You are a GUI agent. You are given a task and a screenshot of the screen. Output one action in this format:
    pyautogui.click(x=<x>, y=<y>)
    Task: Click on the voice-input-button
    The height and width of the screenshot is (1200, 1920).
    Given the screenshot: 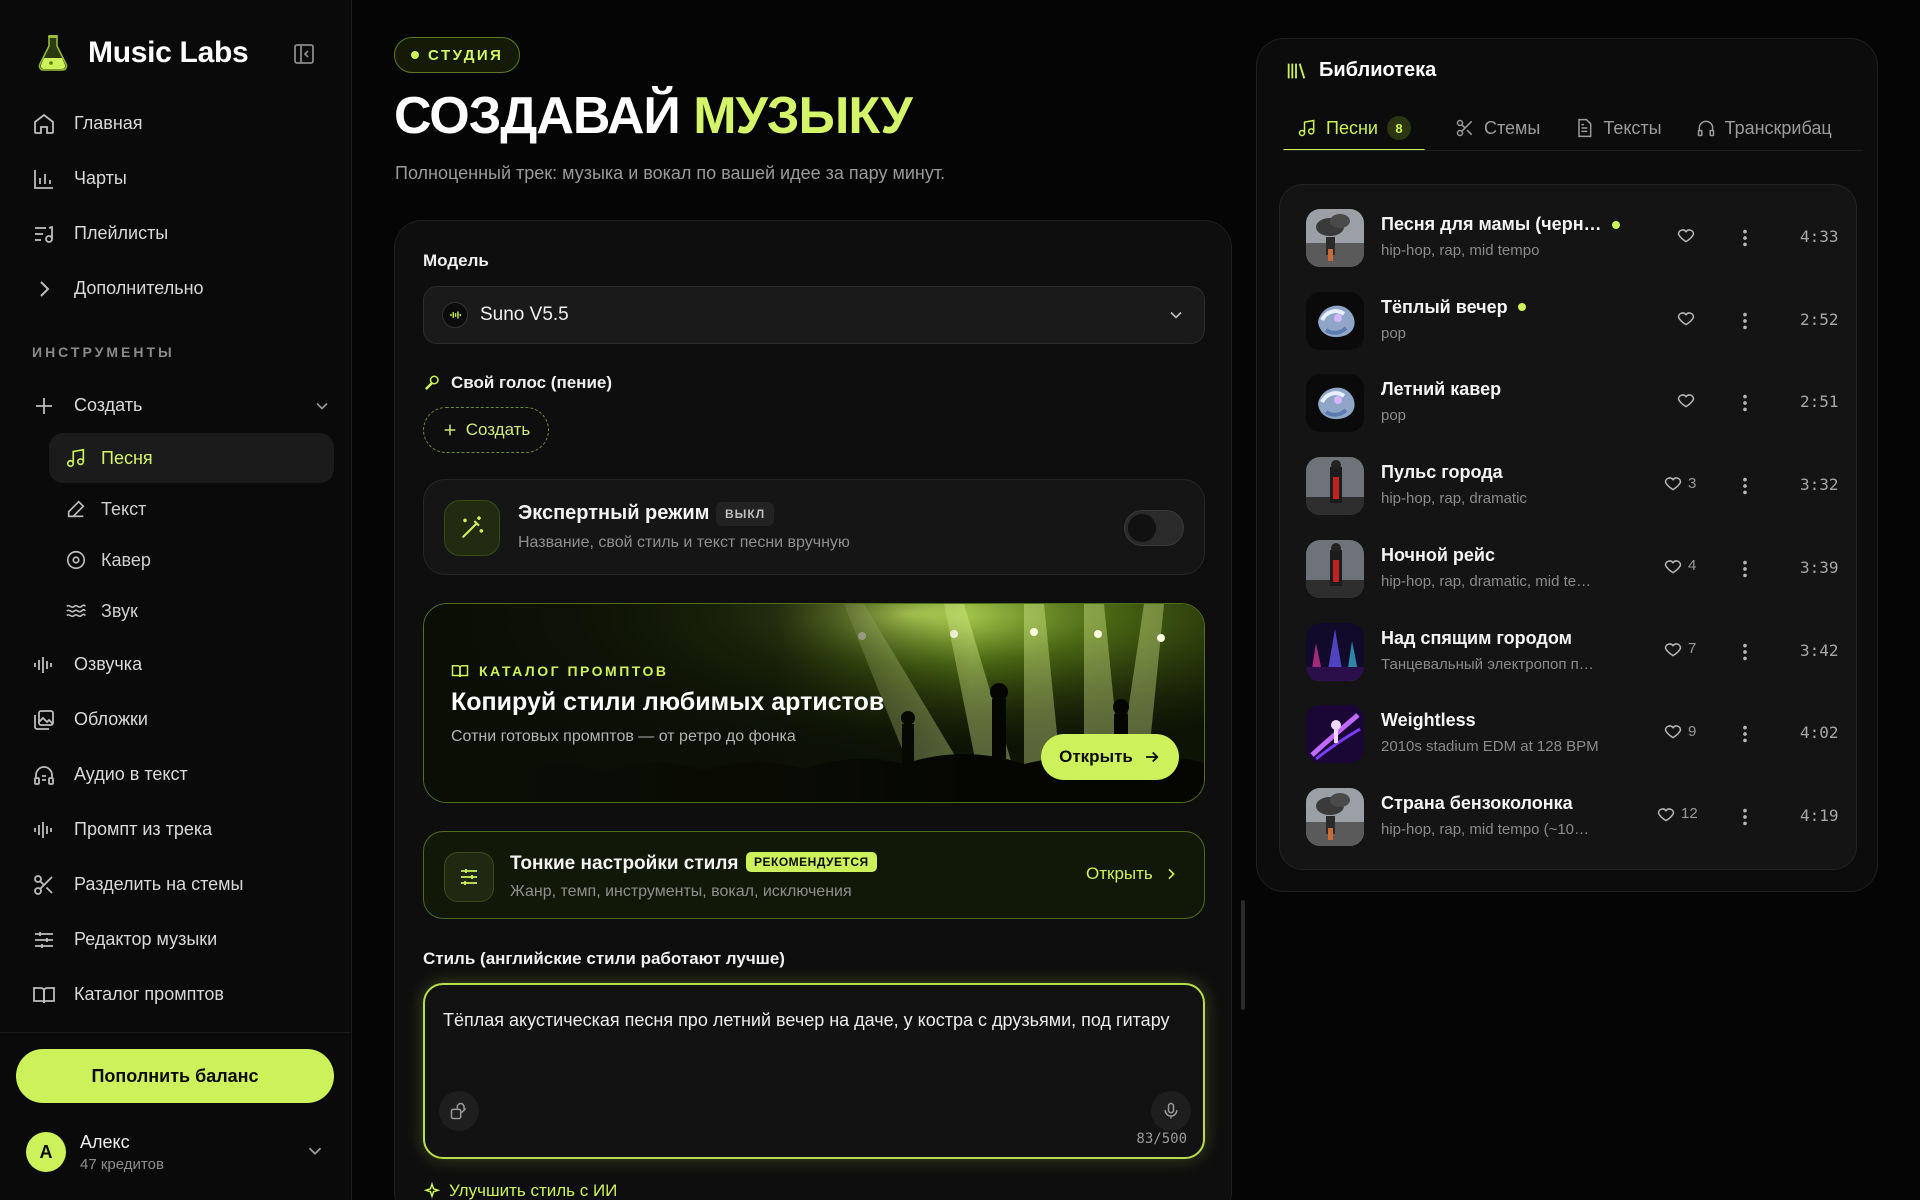 What is the action you would take?
    pyautogui.click(x=1171, y=1111)
    